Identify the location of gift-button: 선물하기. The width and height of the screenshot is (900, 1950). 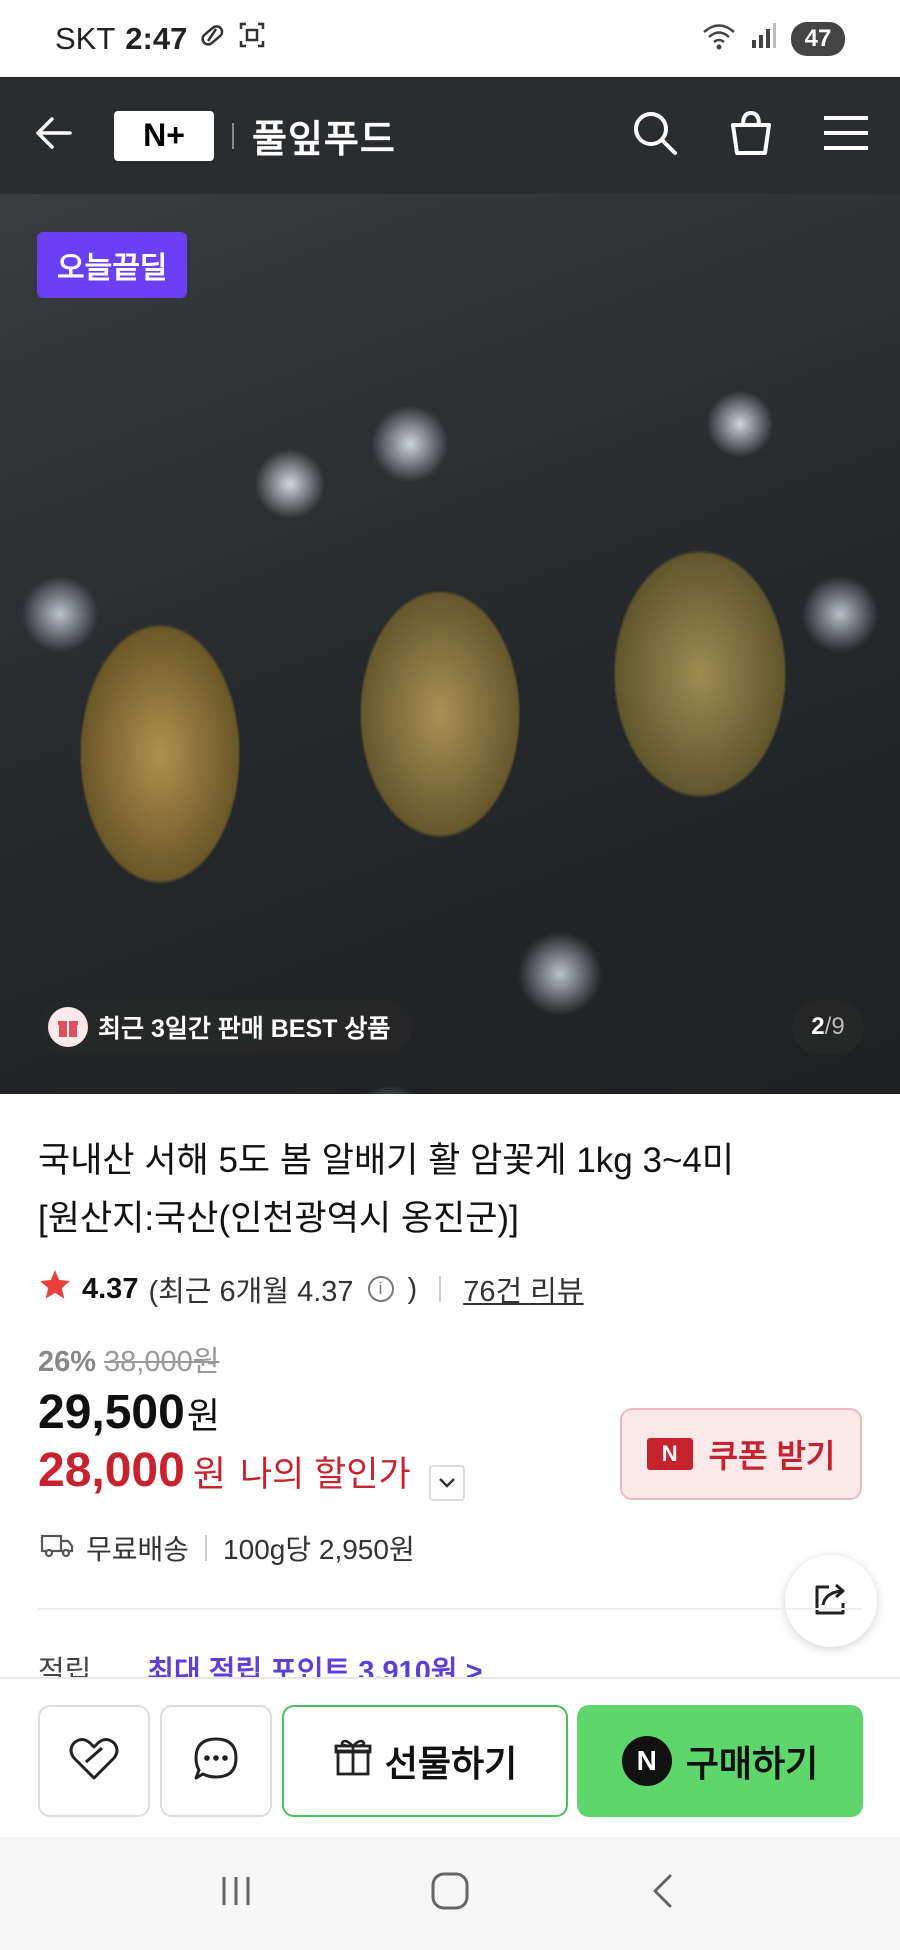
(425, 1761).